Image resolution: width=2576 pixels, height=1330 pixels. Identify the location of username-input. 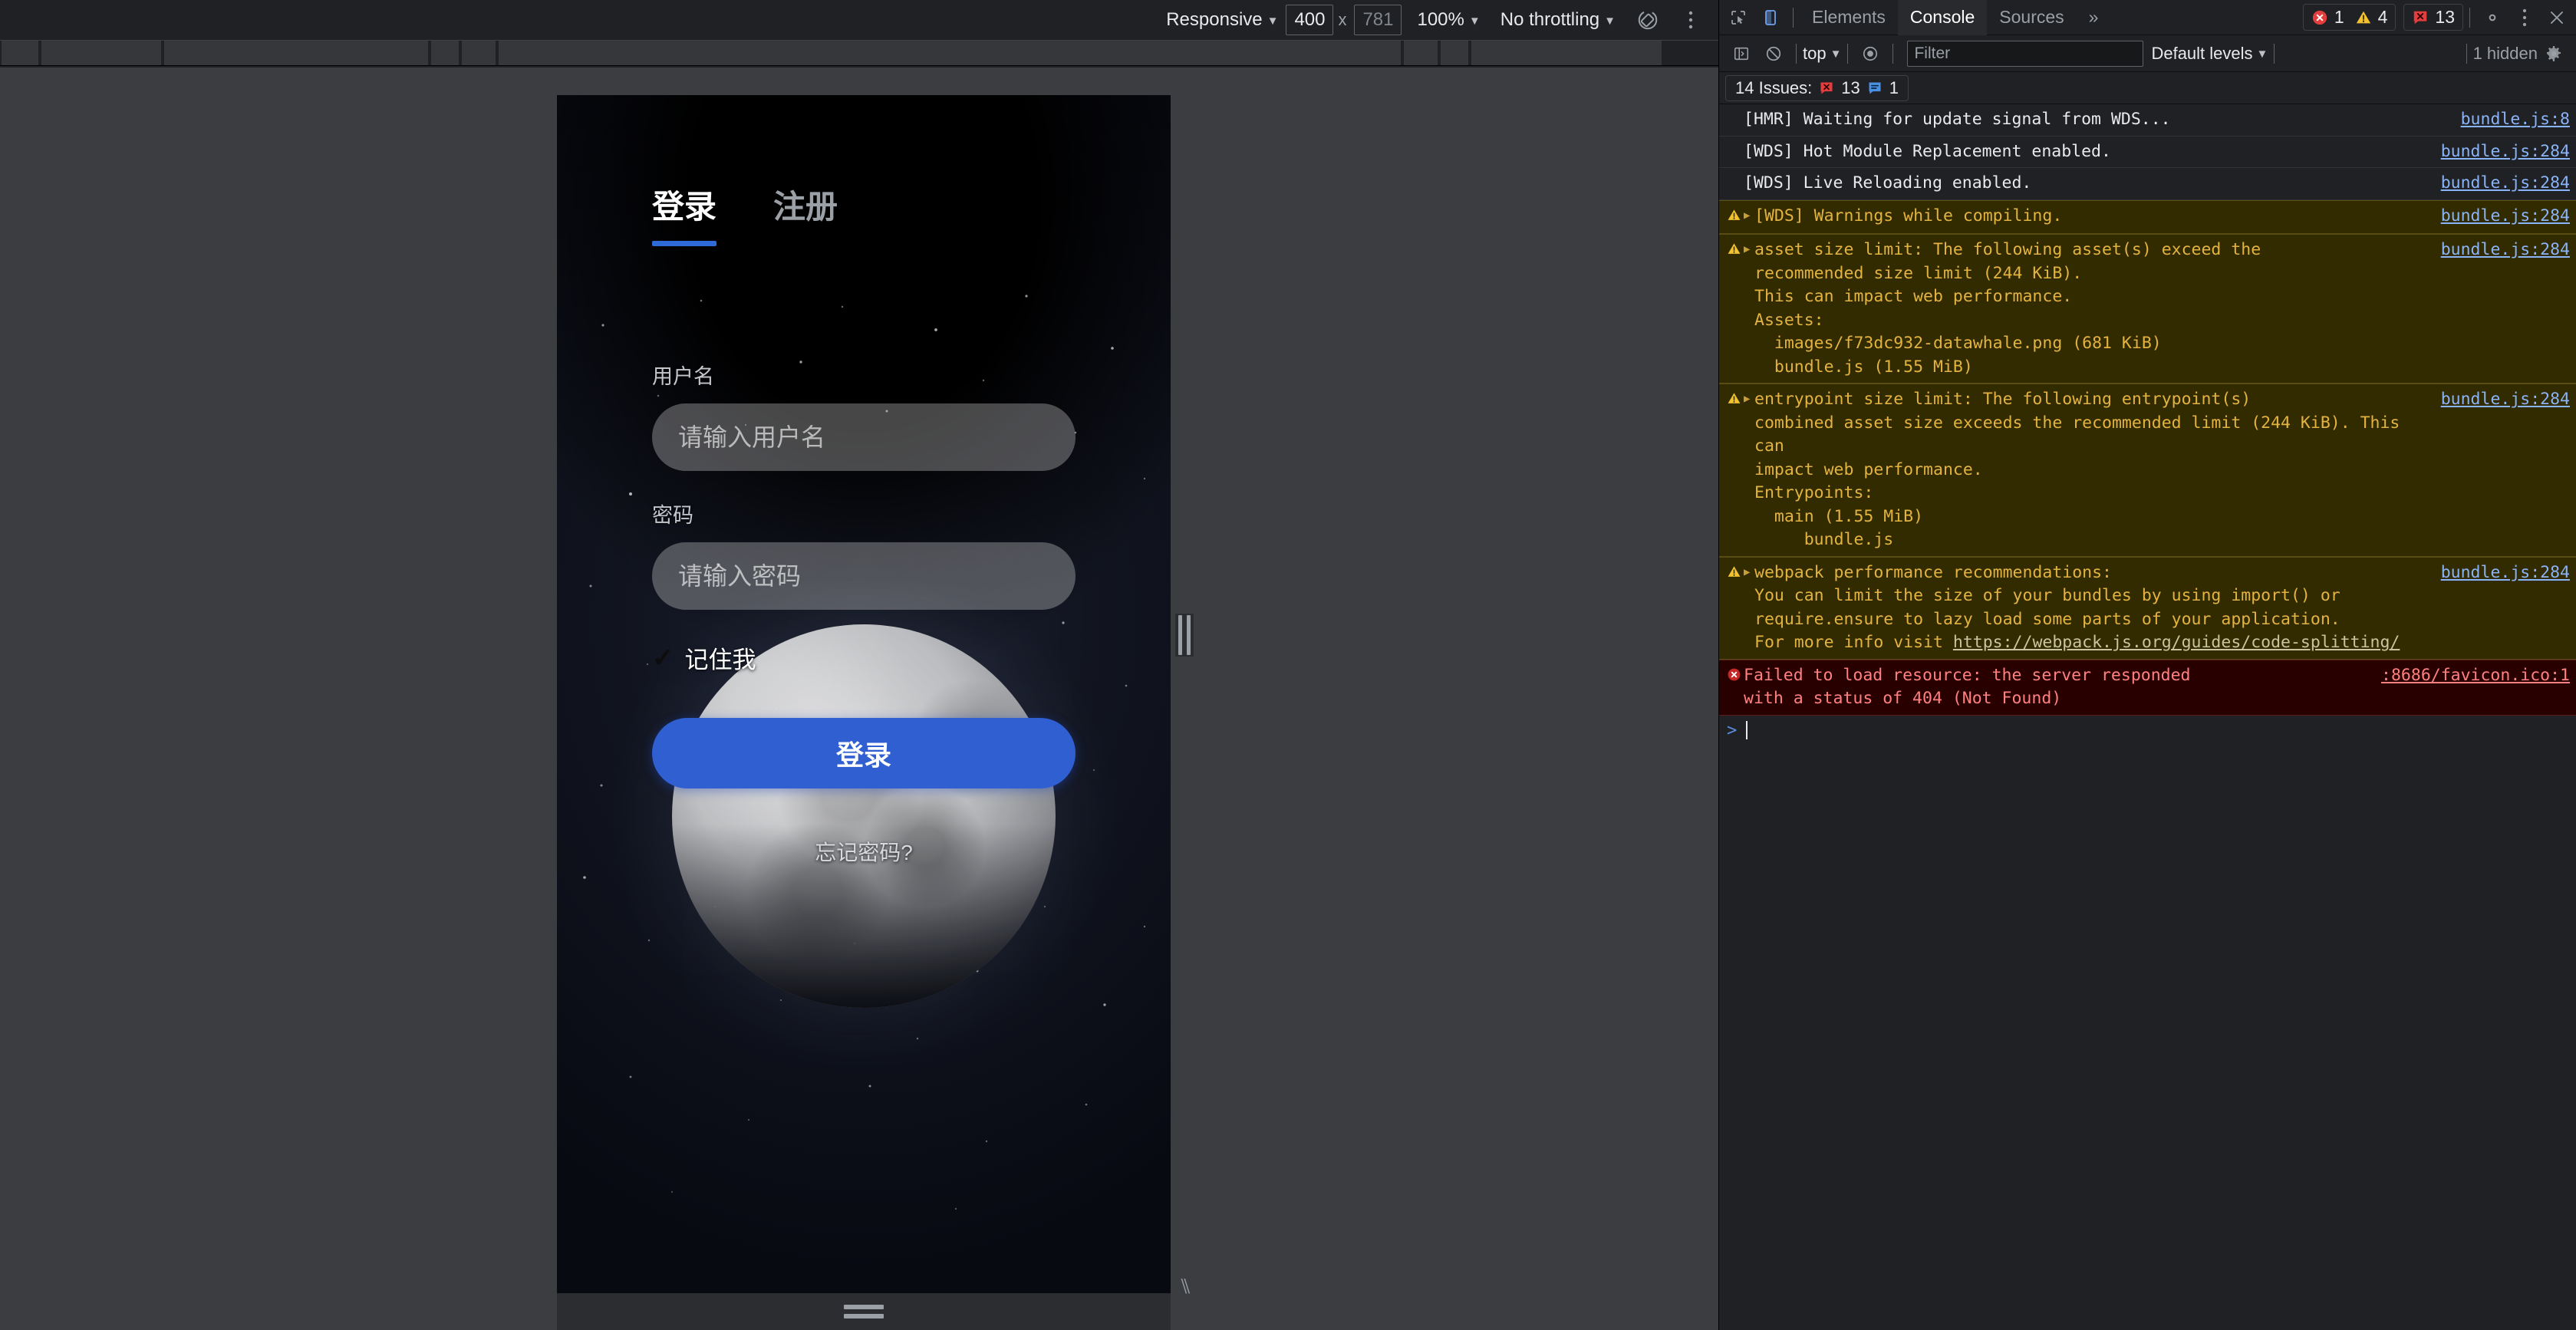
(864, 437).